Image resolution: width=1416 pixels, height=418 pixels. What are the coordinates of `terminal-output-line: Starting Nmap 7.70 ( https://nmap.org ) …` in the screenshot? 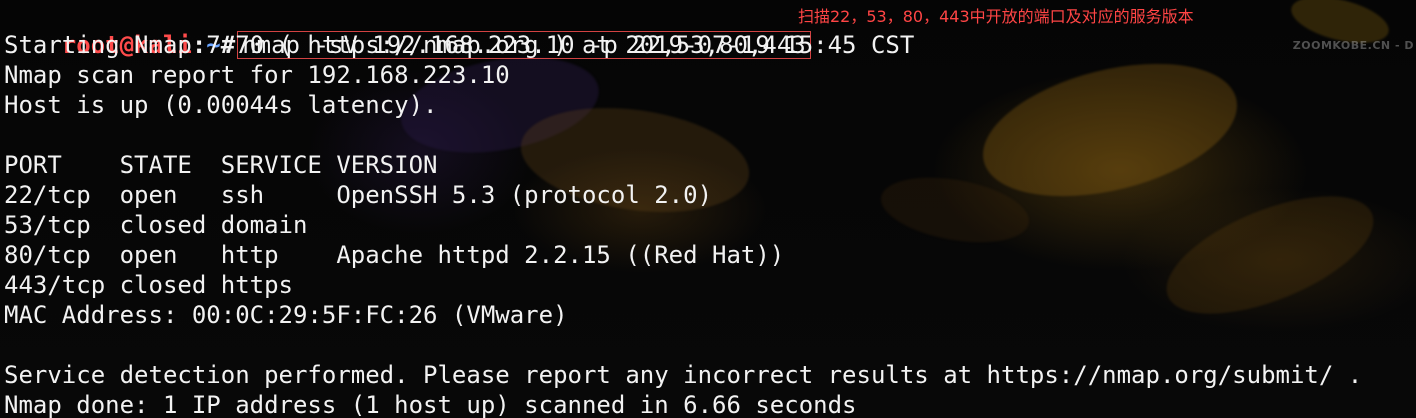 It's located at (459, 45).